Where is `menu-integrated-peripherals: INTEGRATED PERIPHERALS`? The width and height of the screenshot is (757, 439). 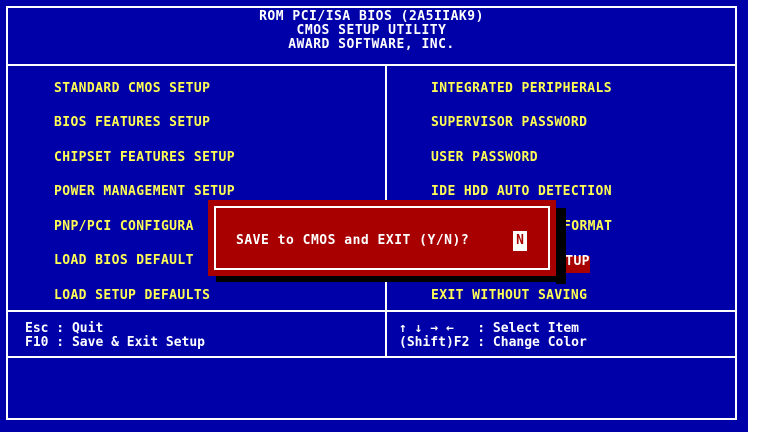 menu-integrated-peripherals: INTEGRATED PERIPHERALS is located at coordinates (521, 89).